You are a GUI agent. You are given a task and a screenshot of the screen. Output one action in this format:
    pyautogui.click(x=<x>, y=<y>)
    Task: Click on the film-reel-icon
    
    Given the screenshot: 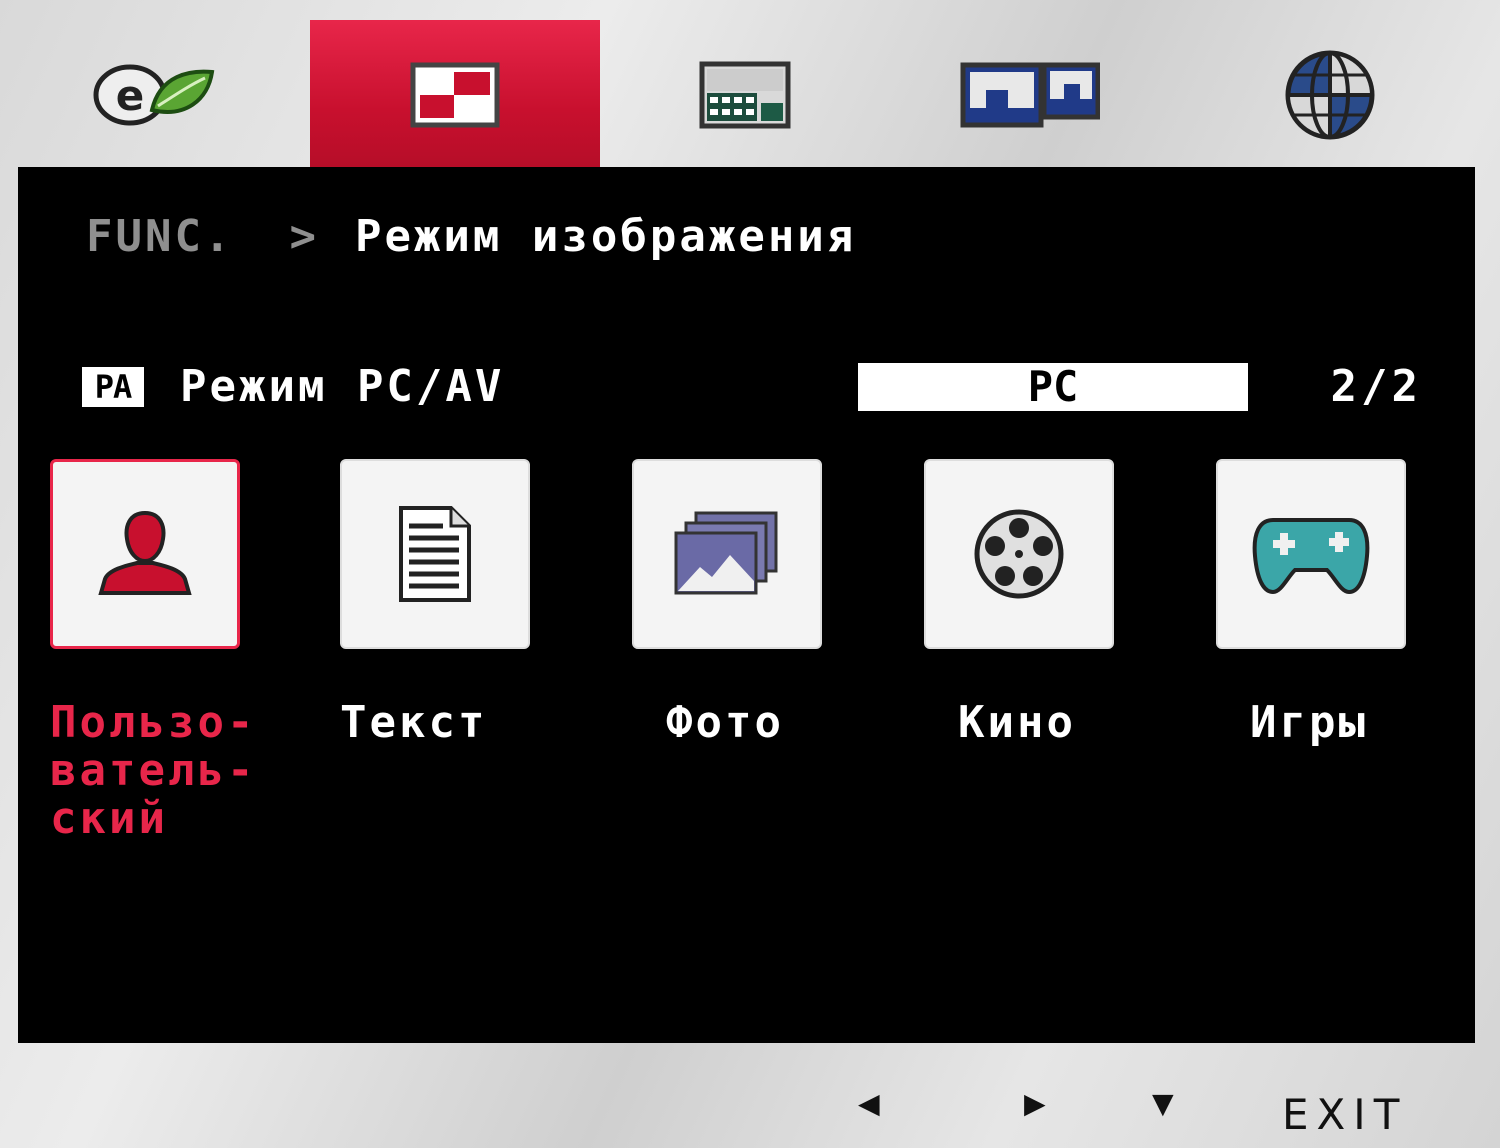 What is the action you would take?
    pyautogui.click(x=1019, y=554)
    